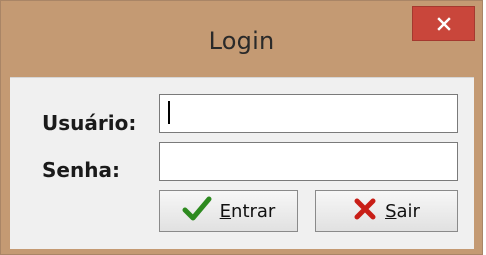 The width and height of the screenshot is (486, 255). I want to click on x-mark-icon, so click(365, 211).